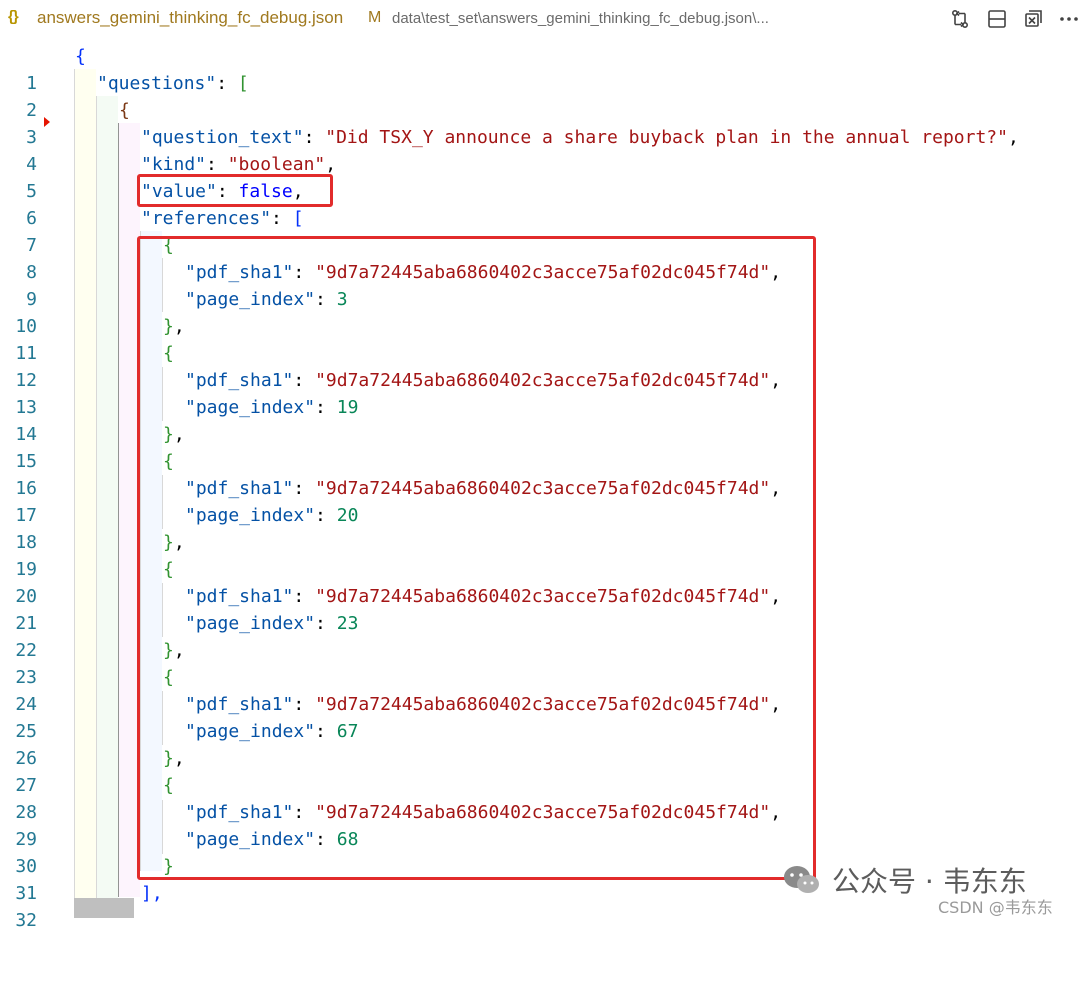  What do you see at coordinates (157, 83) in the screenshot?
I see `questions-key: "questions"` at bounding box center [157, 83].